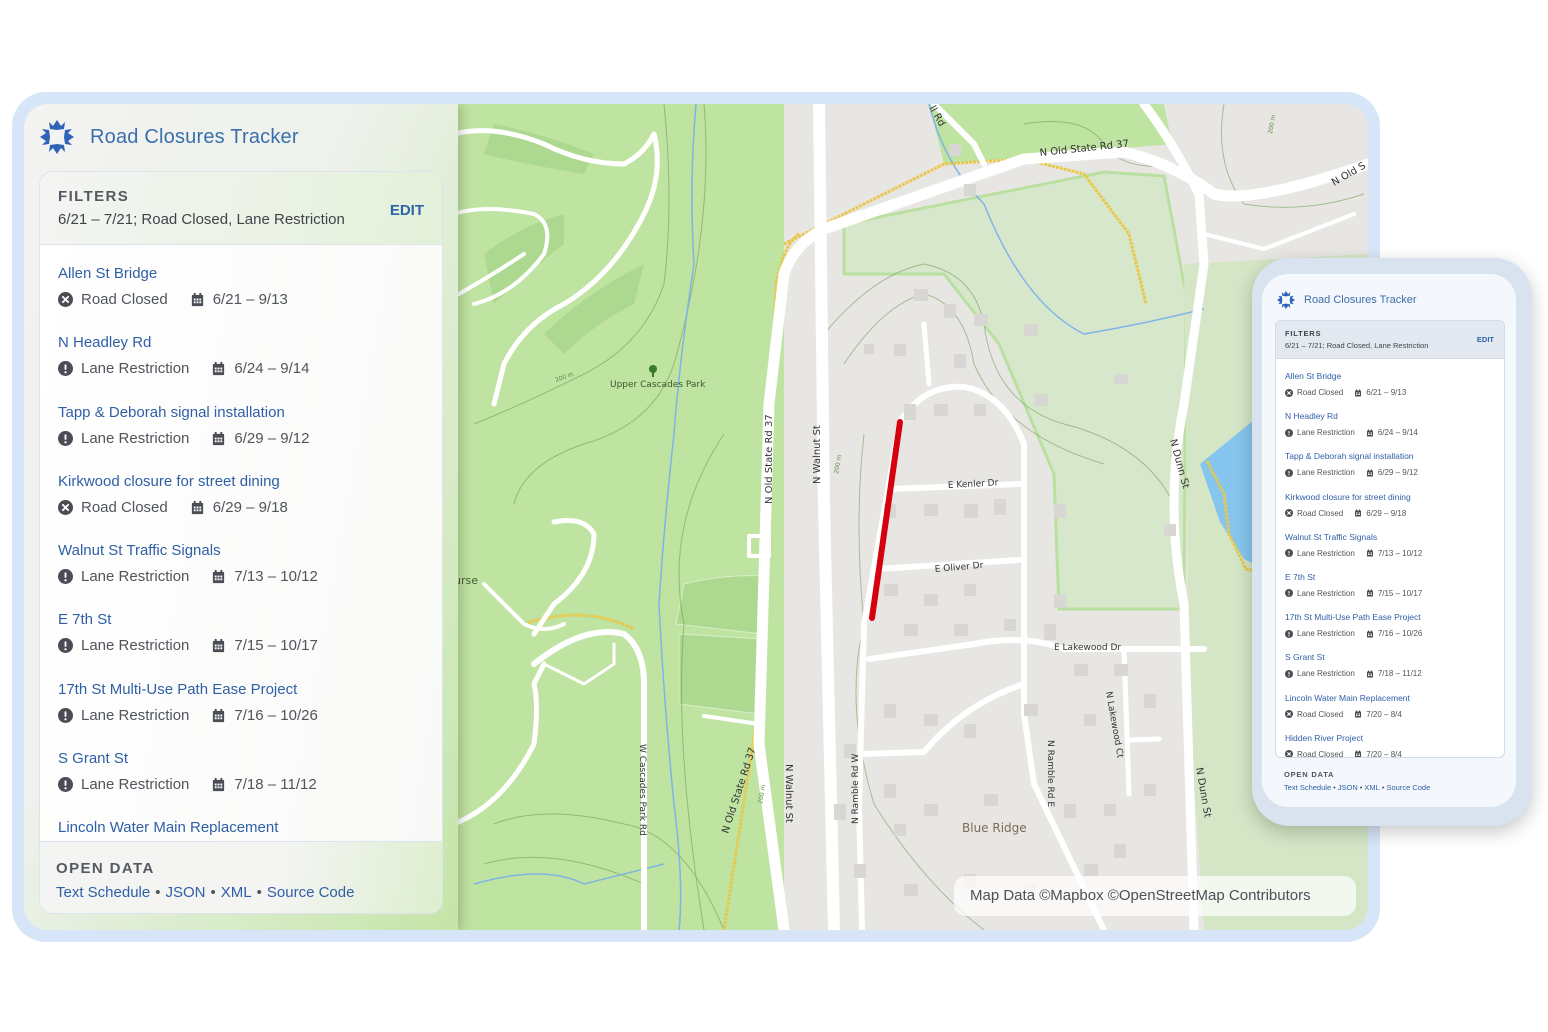 Image resolution: width=1548 pixels, height=1032 pixels. I want to click on open-data-label: OPEN DATA, so click(105, 868).